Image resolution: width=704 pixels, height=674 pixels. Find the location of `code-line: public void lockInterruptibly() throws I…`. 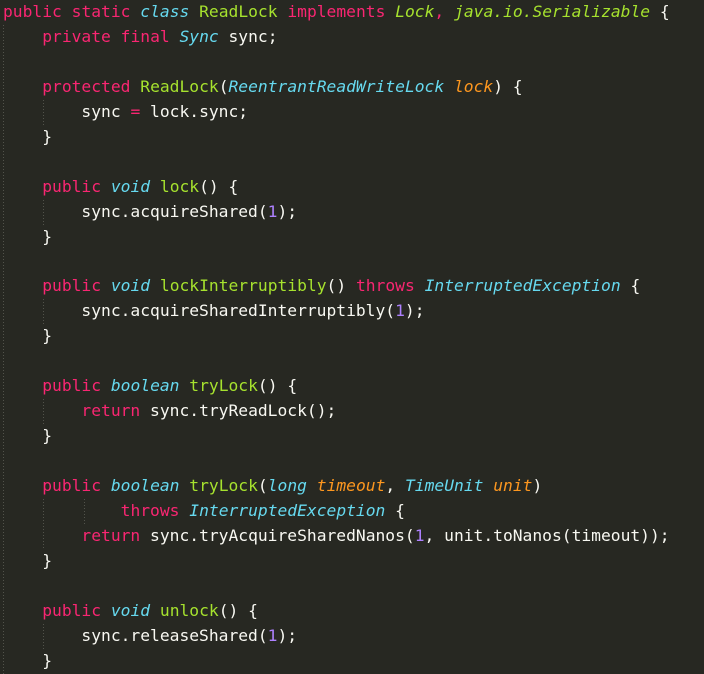

code-line: public void lockInterruptibly() throws I… is located at coordinates (352, 286).